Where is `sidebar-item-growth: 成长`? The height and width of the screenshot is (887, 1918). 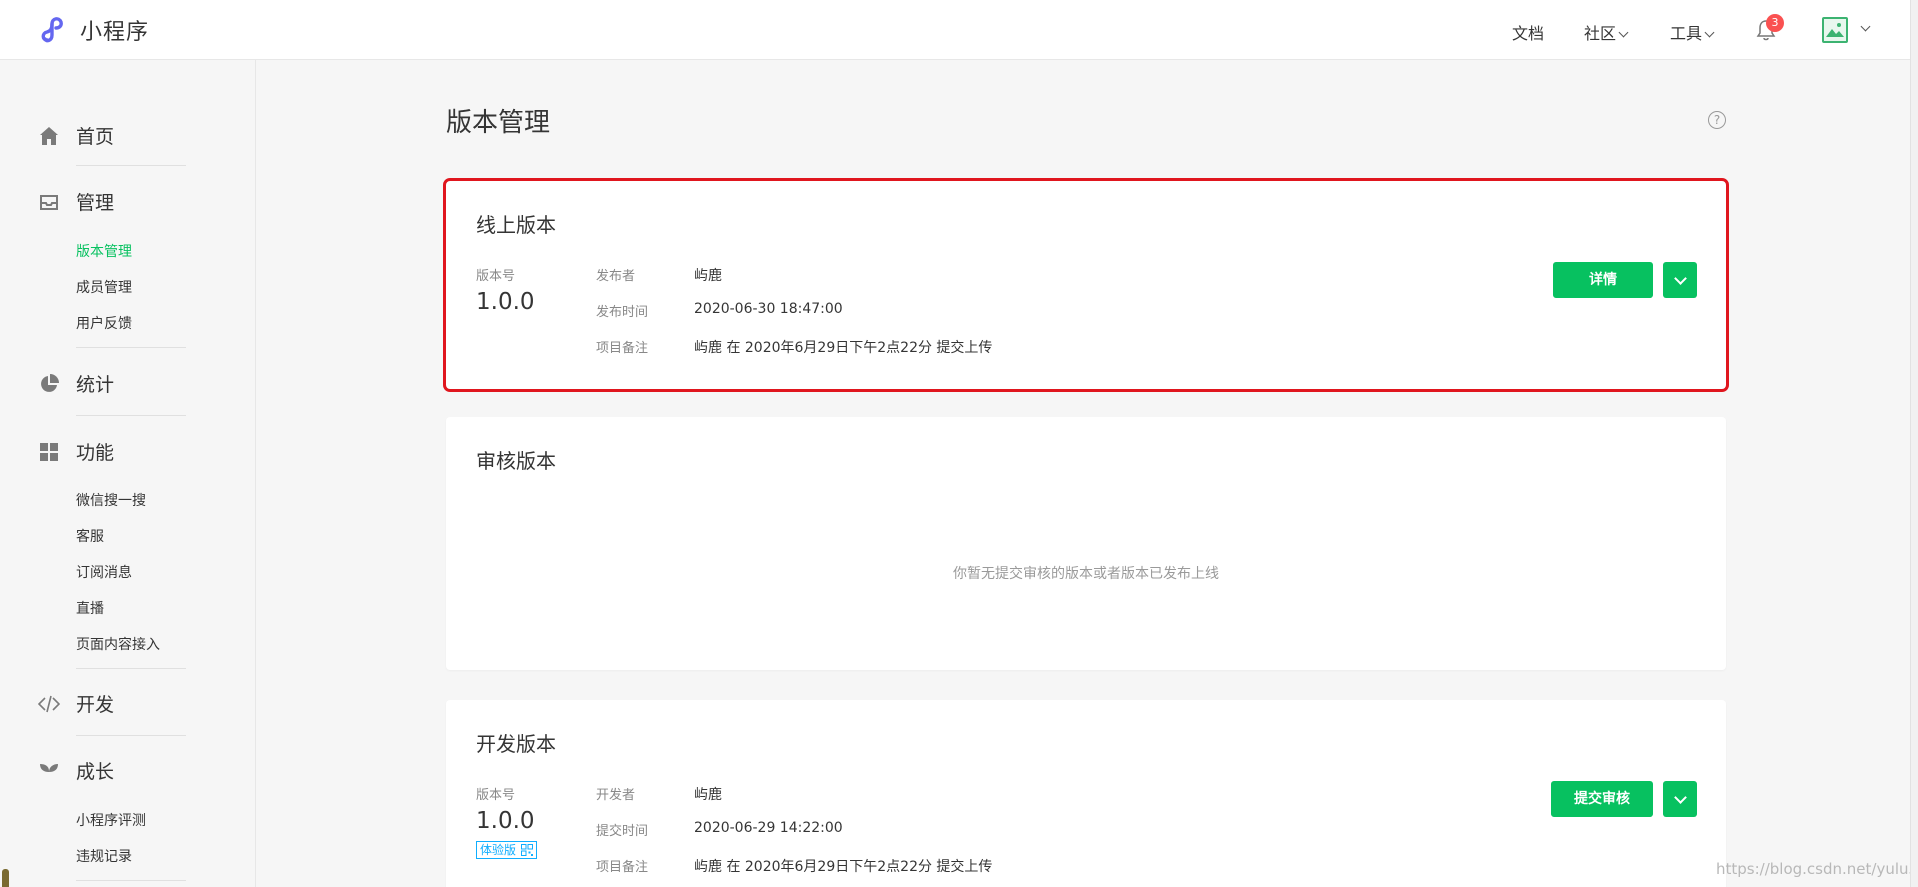
sidebar-item-growth: 成长 is located at coordinates (76, 770).